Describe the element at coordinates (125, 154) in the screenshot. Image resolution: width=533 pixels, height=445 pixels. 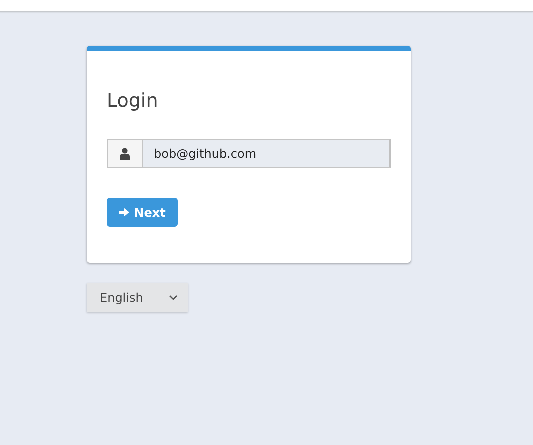
I see `user-icon` at that location.